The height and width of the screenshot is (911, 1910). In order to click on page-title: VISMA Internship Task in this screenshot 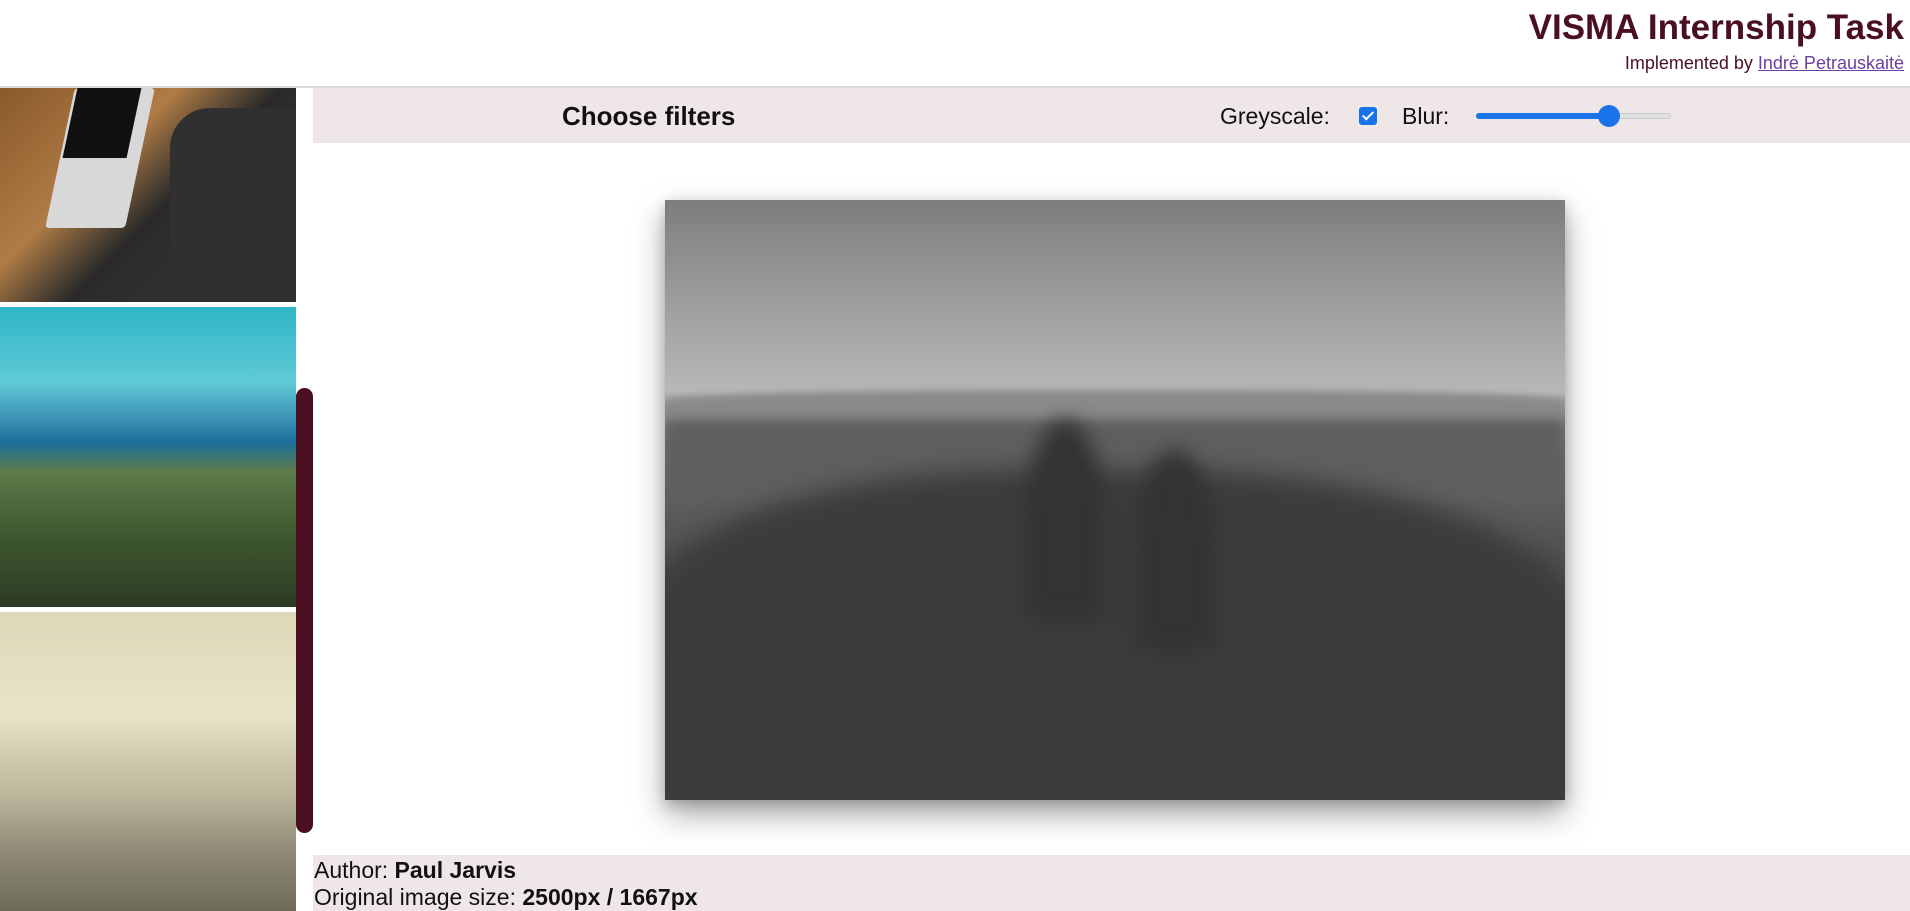, I will do `click(1716, 27)`.